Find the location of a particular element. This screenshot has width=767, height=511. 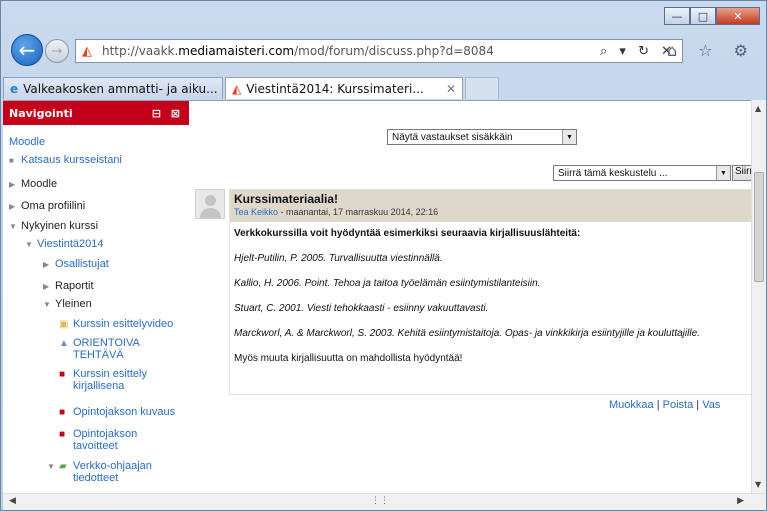

sidebar-item-moodle: ▶ Moodle is located at coordinates (33, 184).